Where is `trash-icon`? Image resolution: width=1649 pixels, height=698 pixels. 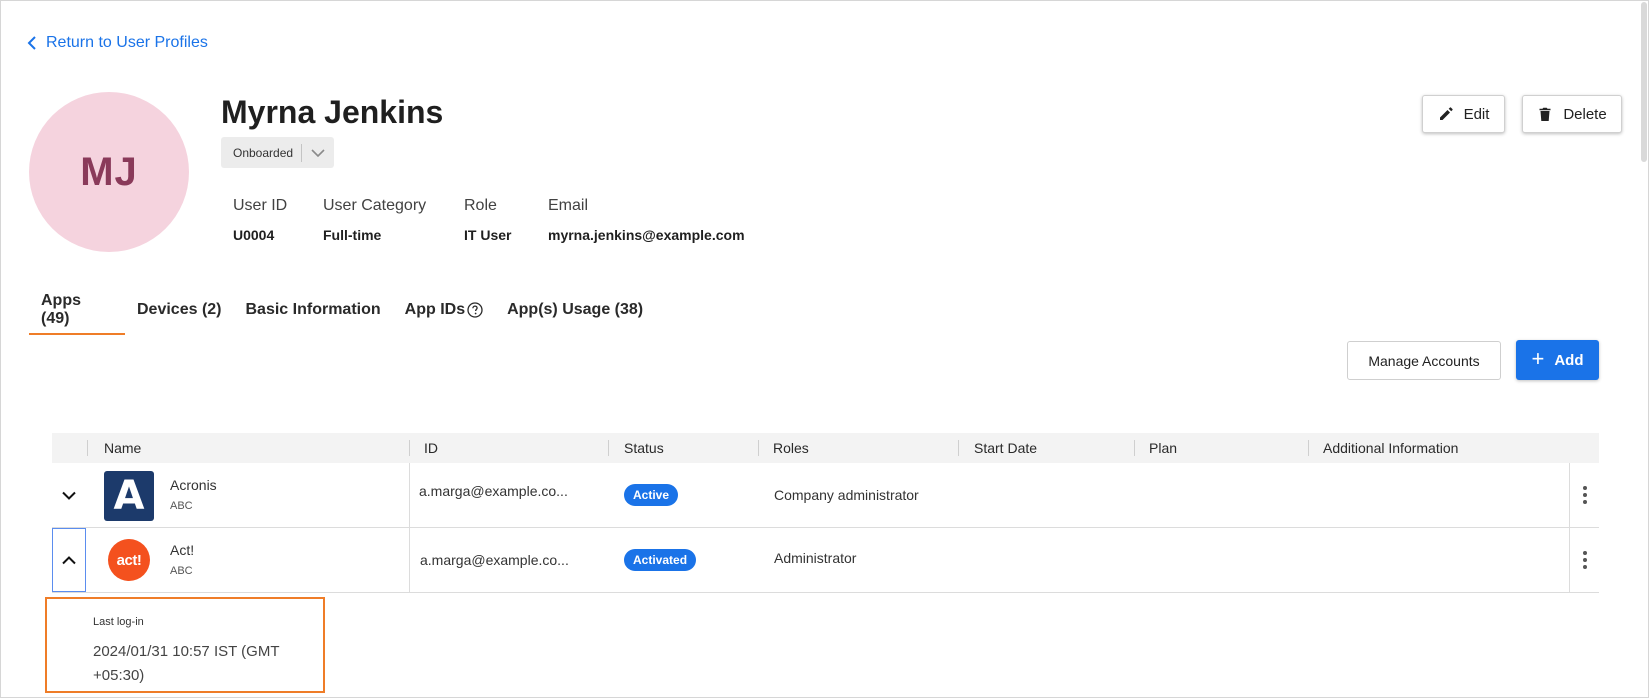
trash-icon is located at coordinates (1545, 114).